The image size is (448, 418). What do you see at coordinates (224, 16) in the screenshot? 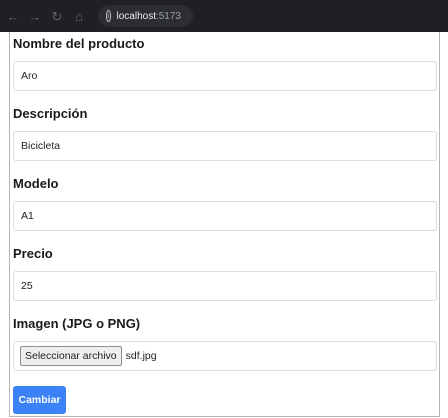
I see `browser-toolbar: ← → ↻ ⌂ i localhost:5173` at bounding box center [224, 16].